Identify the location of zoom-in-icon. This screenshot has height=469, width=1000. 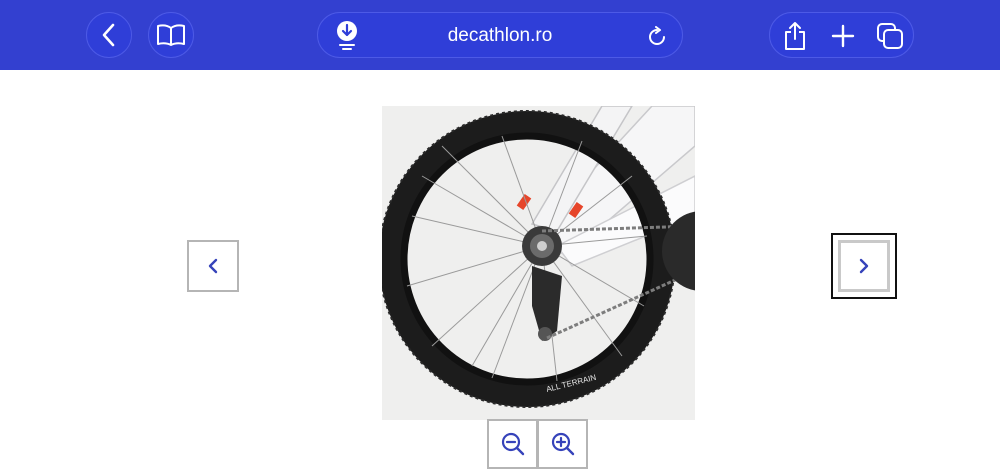
(562, 444).